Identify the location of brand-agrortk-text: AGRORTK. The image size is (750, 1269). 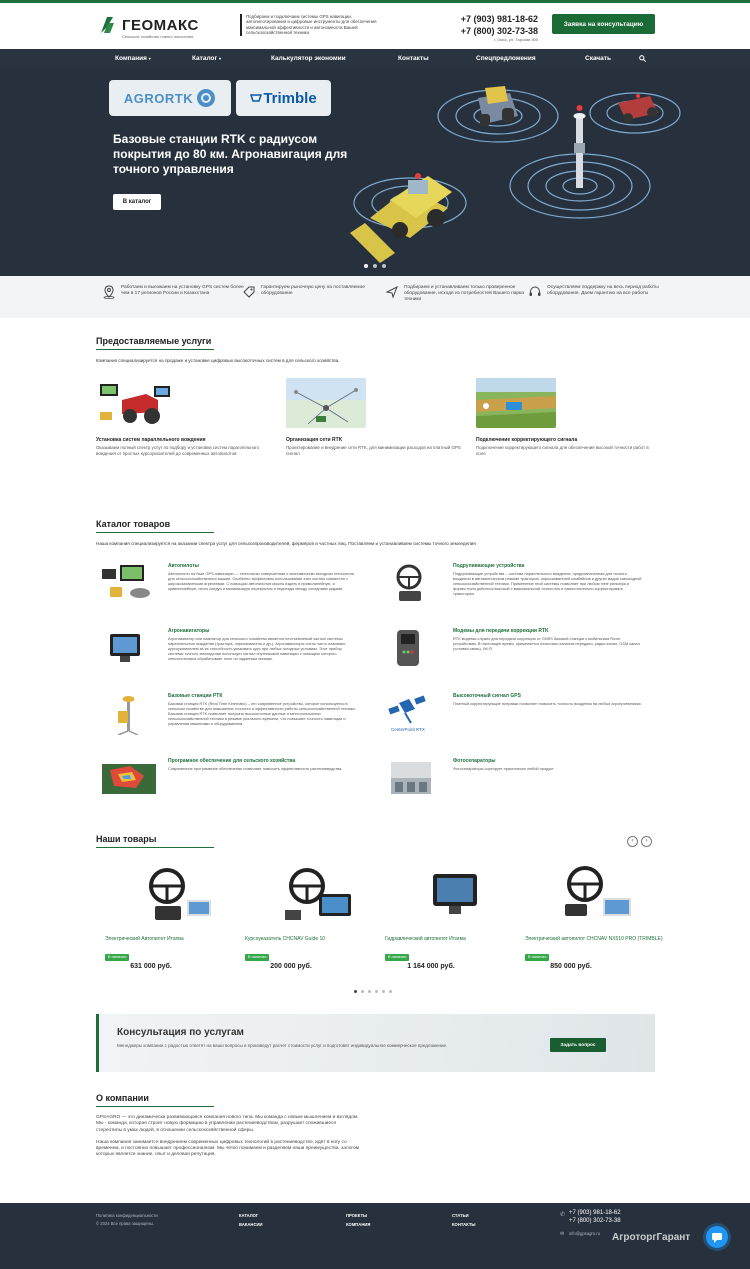
(158, 98).